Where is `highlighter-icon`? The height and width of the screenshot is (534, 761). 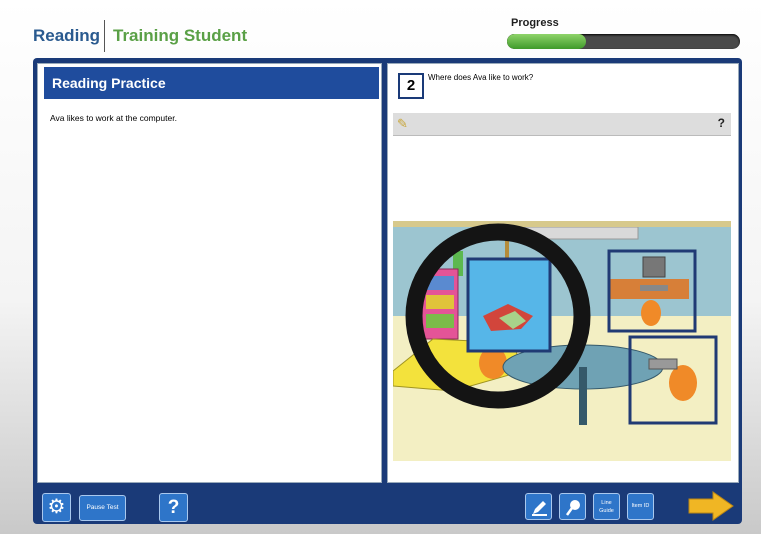
highlighter-icon is located at coordinates (539, 508).